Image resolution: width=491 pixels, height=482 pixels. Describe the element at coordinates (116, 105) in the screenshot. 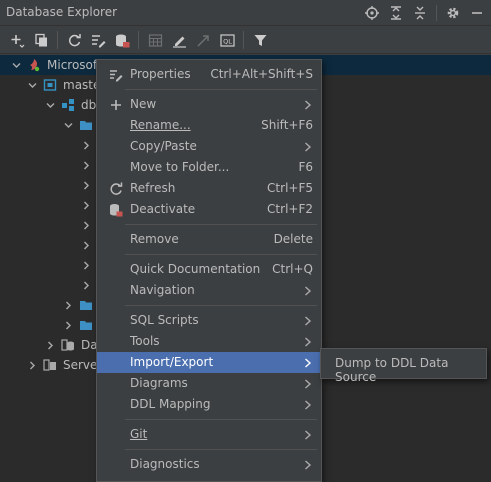

I see `plus-icon` at that location.